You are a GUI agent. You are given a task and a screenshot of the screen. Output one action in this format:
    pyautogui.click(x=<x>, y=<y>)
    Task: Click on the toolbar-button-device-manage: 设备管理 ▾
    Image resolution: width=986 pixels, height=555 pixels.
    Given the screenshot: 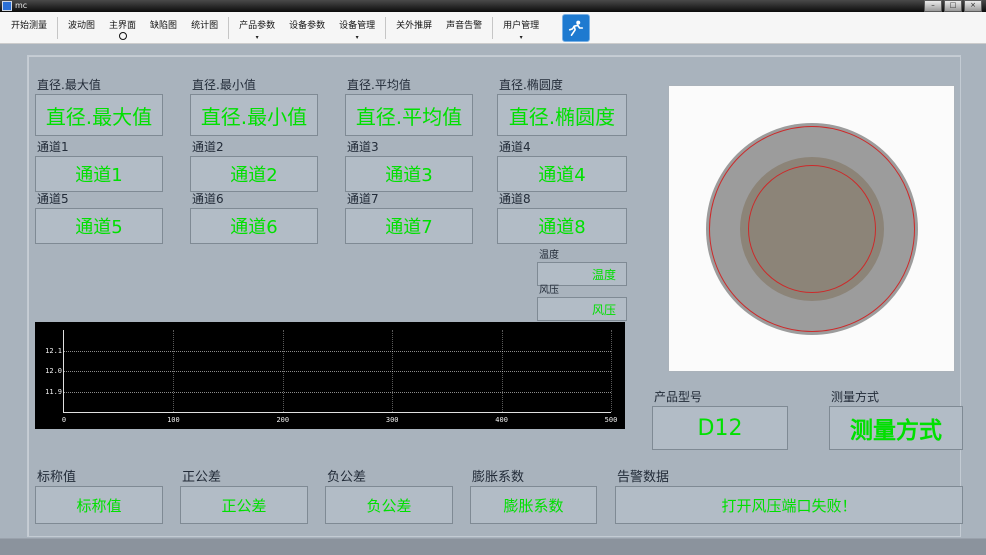 What is the action you would take?
    pyautogui.click(x=357, y=28)
    